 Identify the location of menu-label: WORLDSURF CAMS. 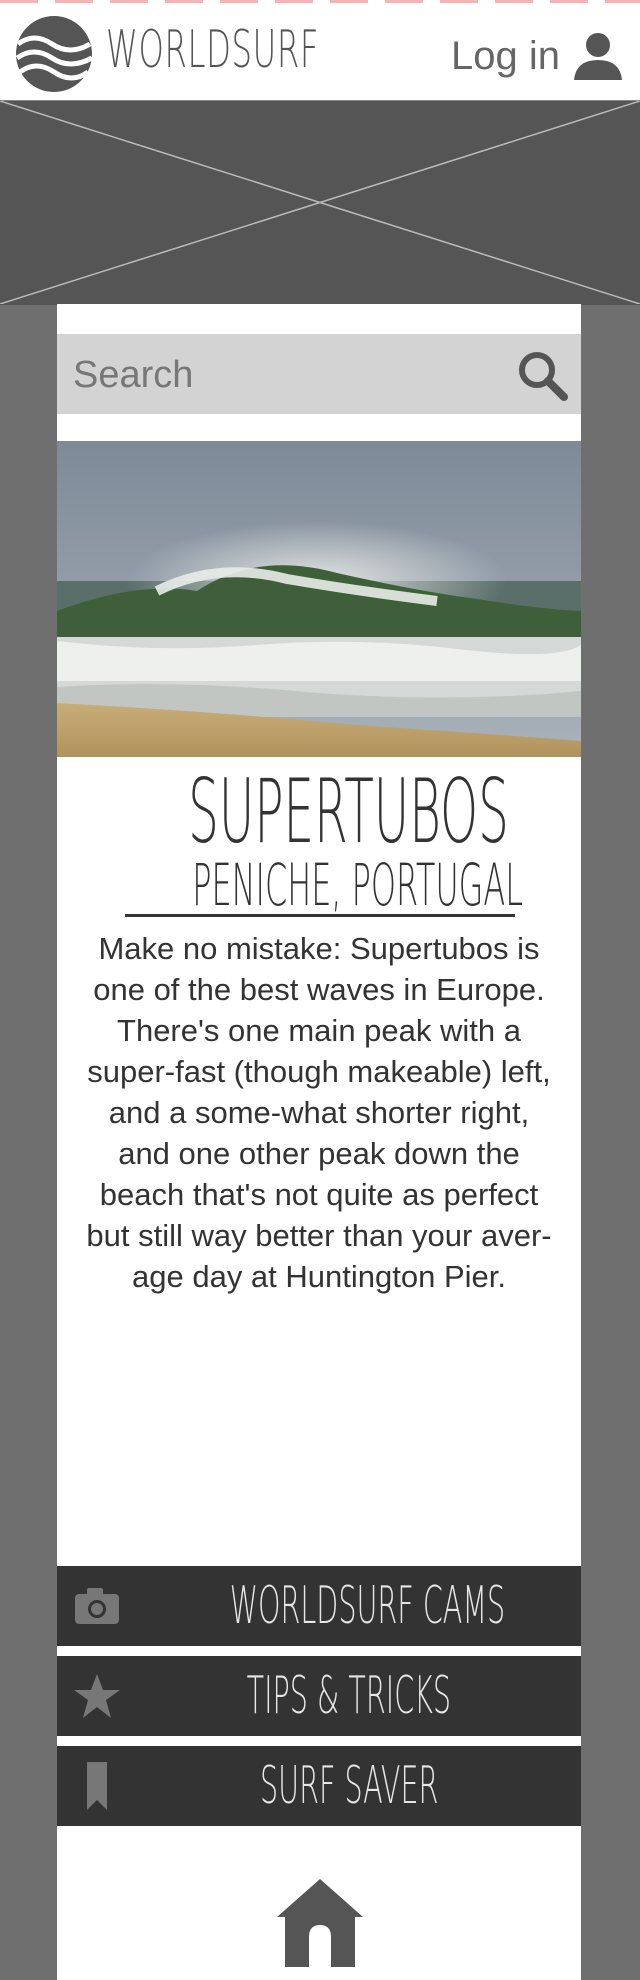
(367, 1606).